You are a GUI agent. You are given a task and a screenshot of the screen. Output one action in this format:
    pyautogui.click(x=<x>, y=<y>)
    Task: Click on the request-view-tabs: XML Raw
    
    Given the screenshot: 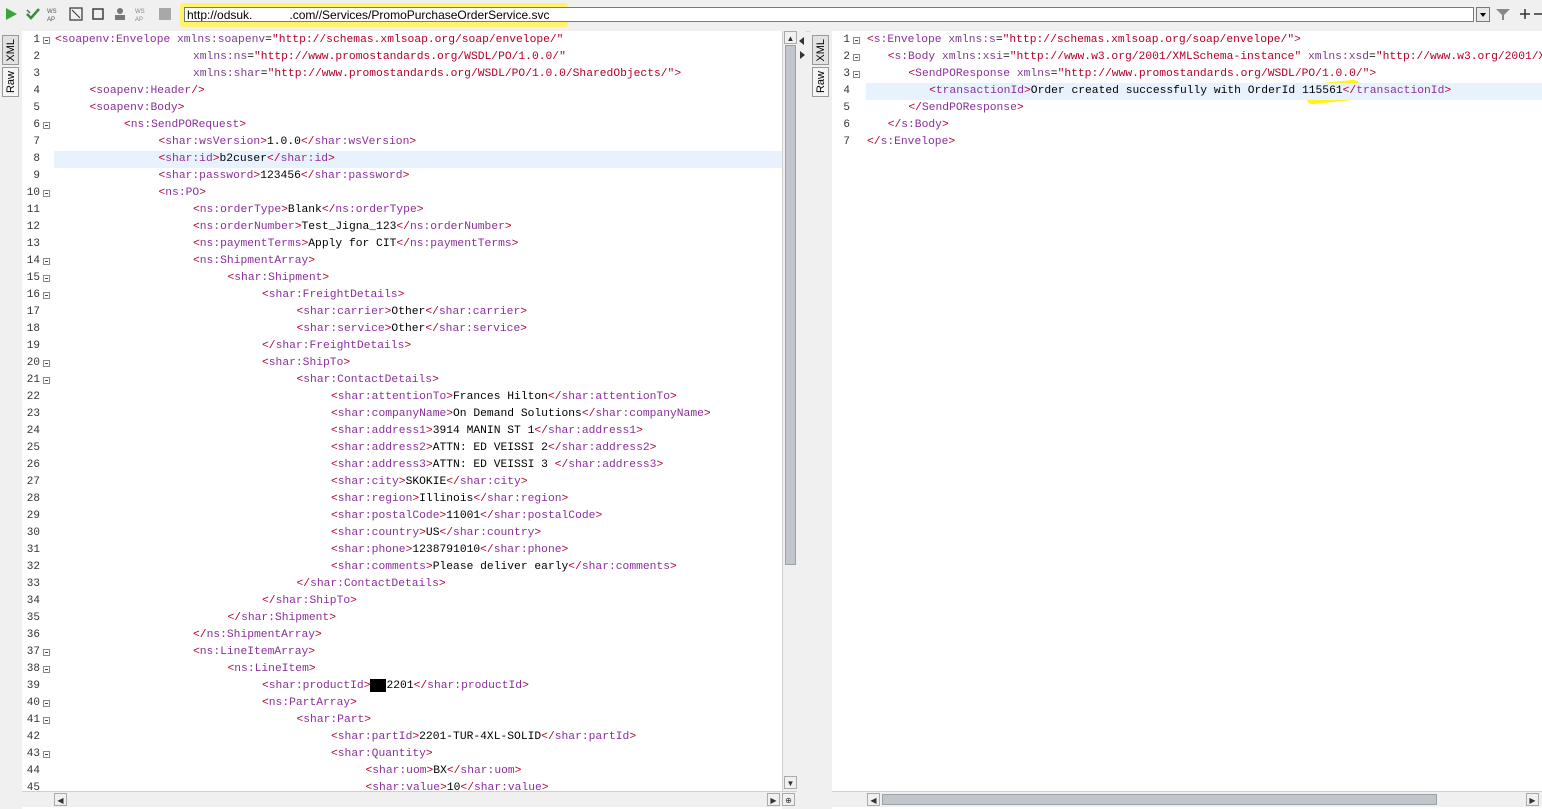 What is the action you would take?
    pyautogui.click(x=11, y=420)
    